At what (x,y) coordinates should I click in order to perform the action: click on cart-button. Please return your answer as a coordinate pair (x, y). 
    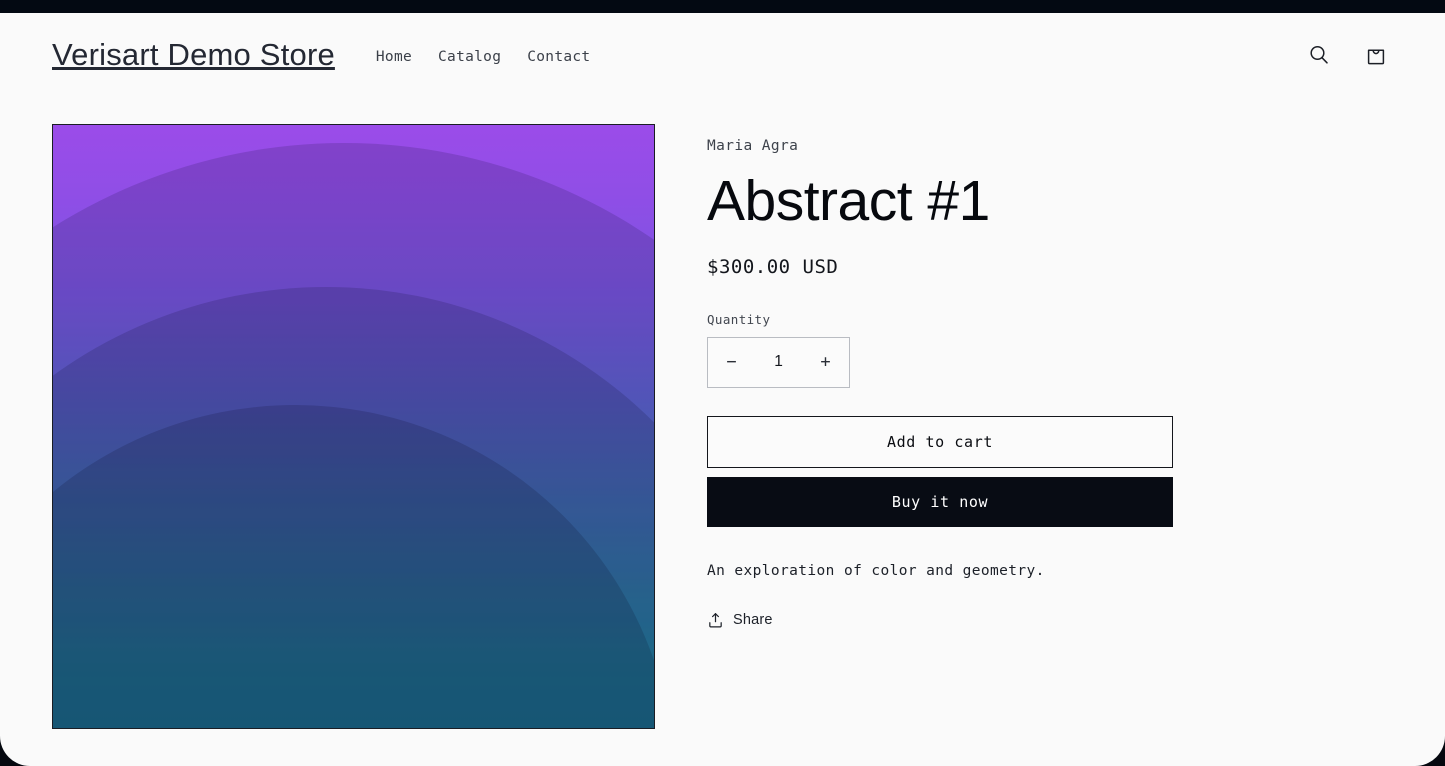
    Looking at the image, I should click on (1376, 55).